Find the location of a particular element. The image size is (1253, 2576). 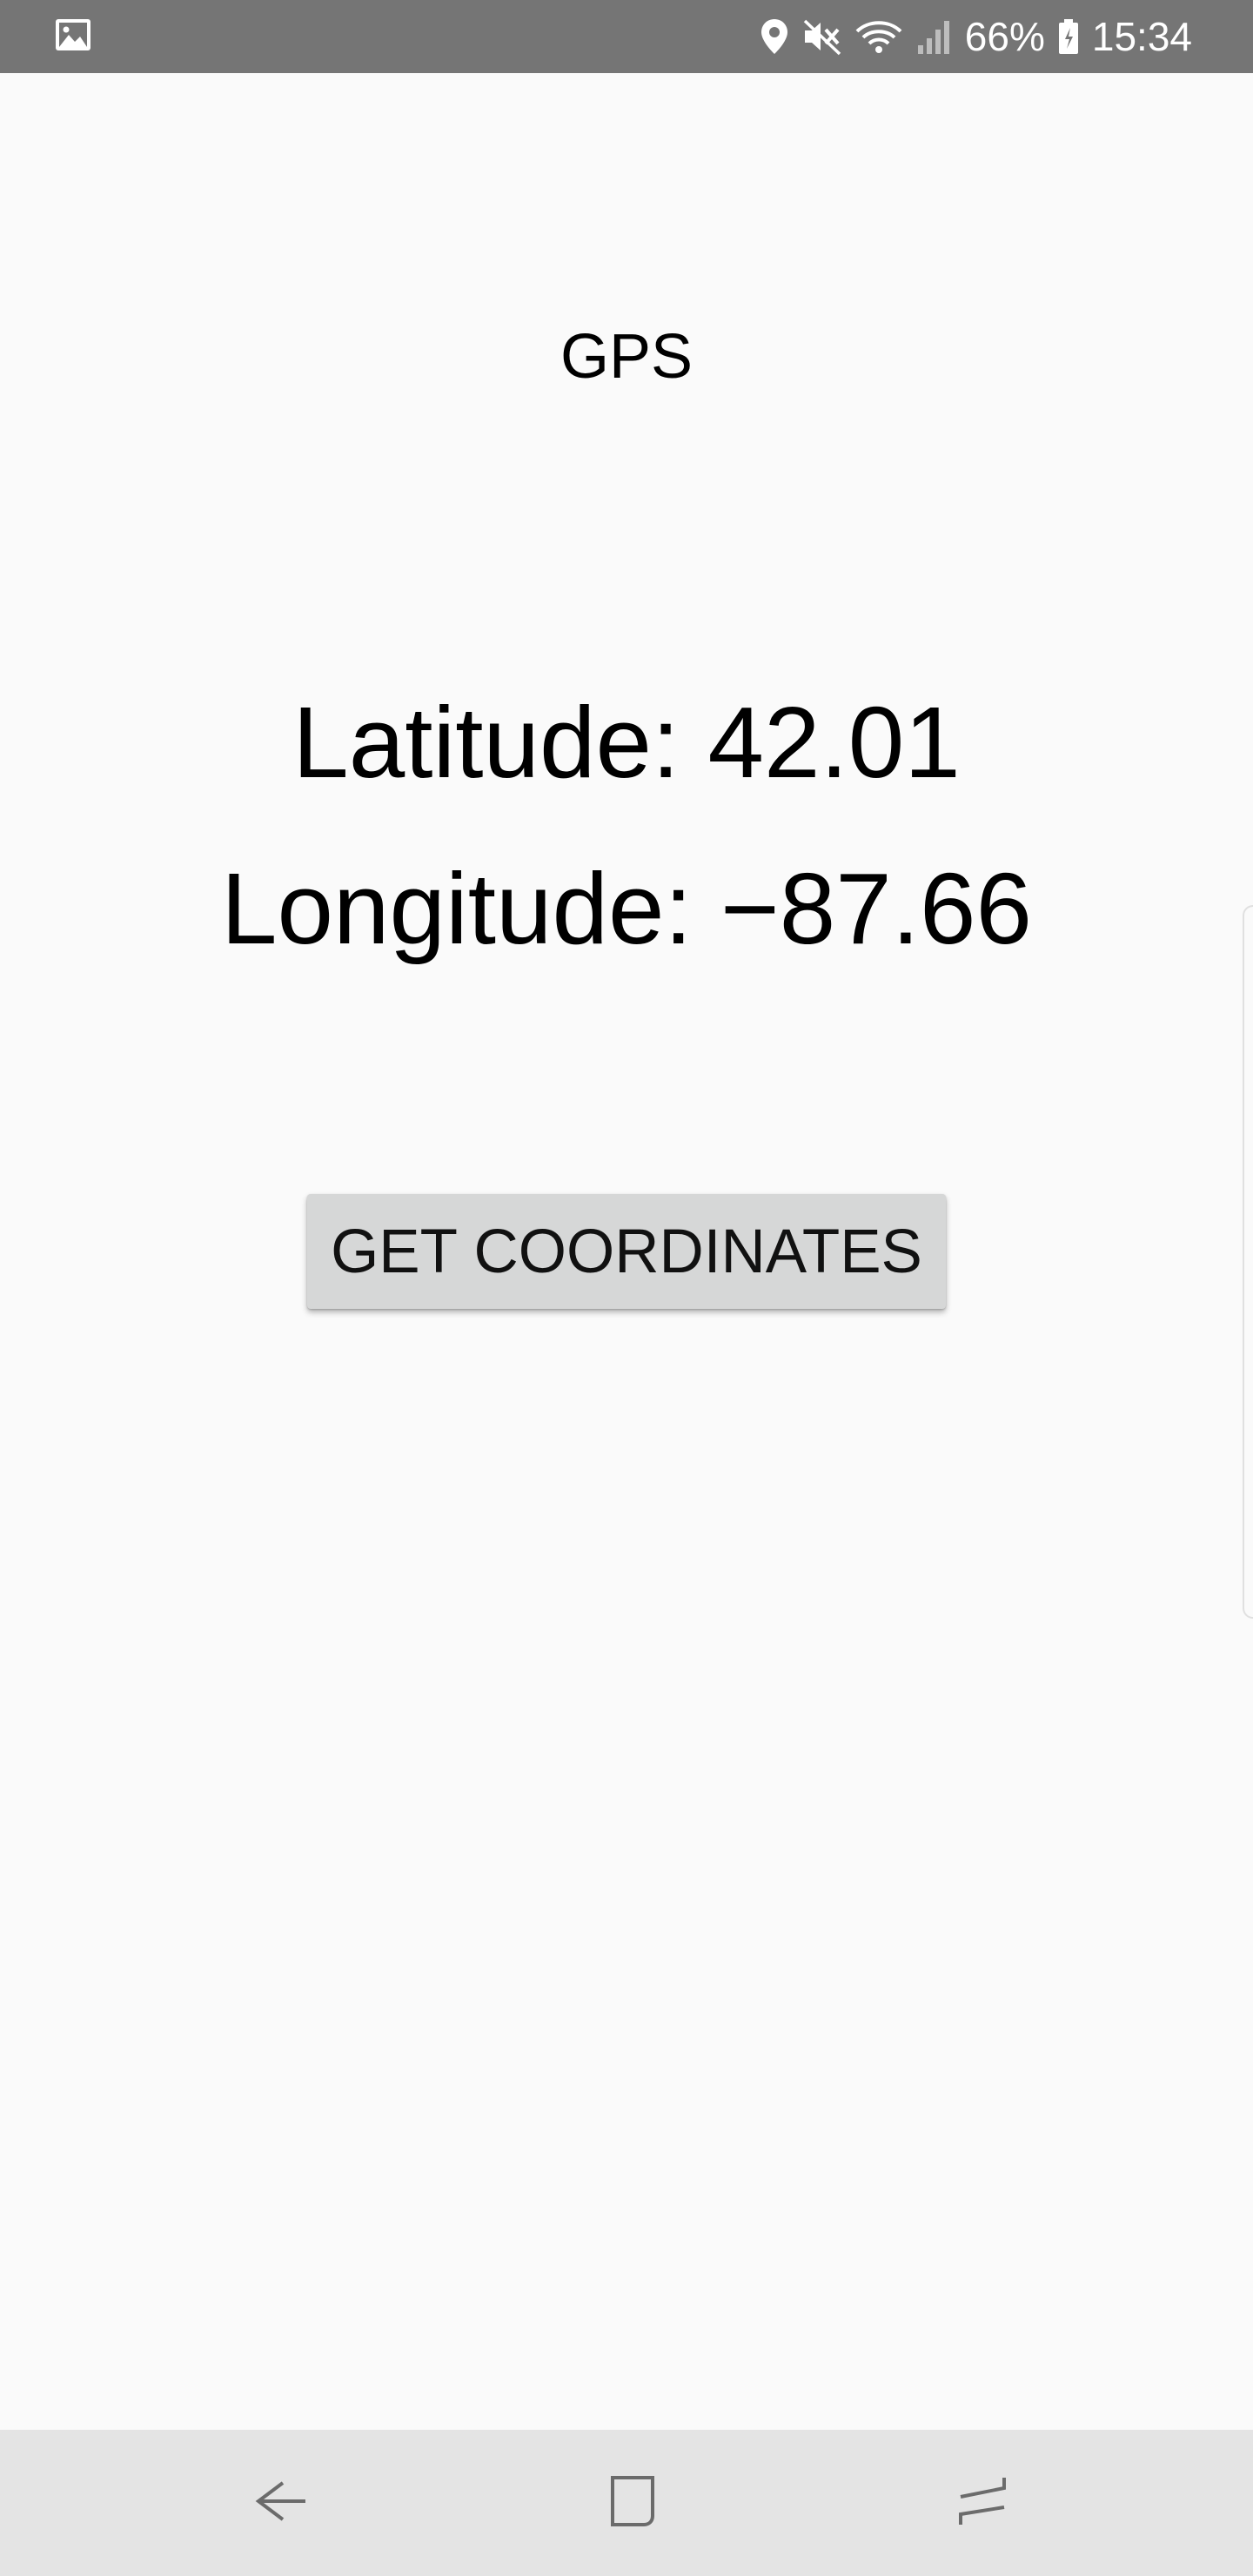

signal-icon is located at coordinates (934, 37).